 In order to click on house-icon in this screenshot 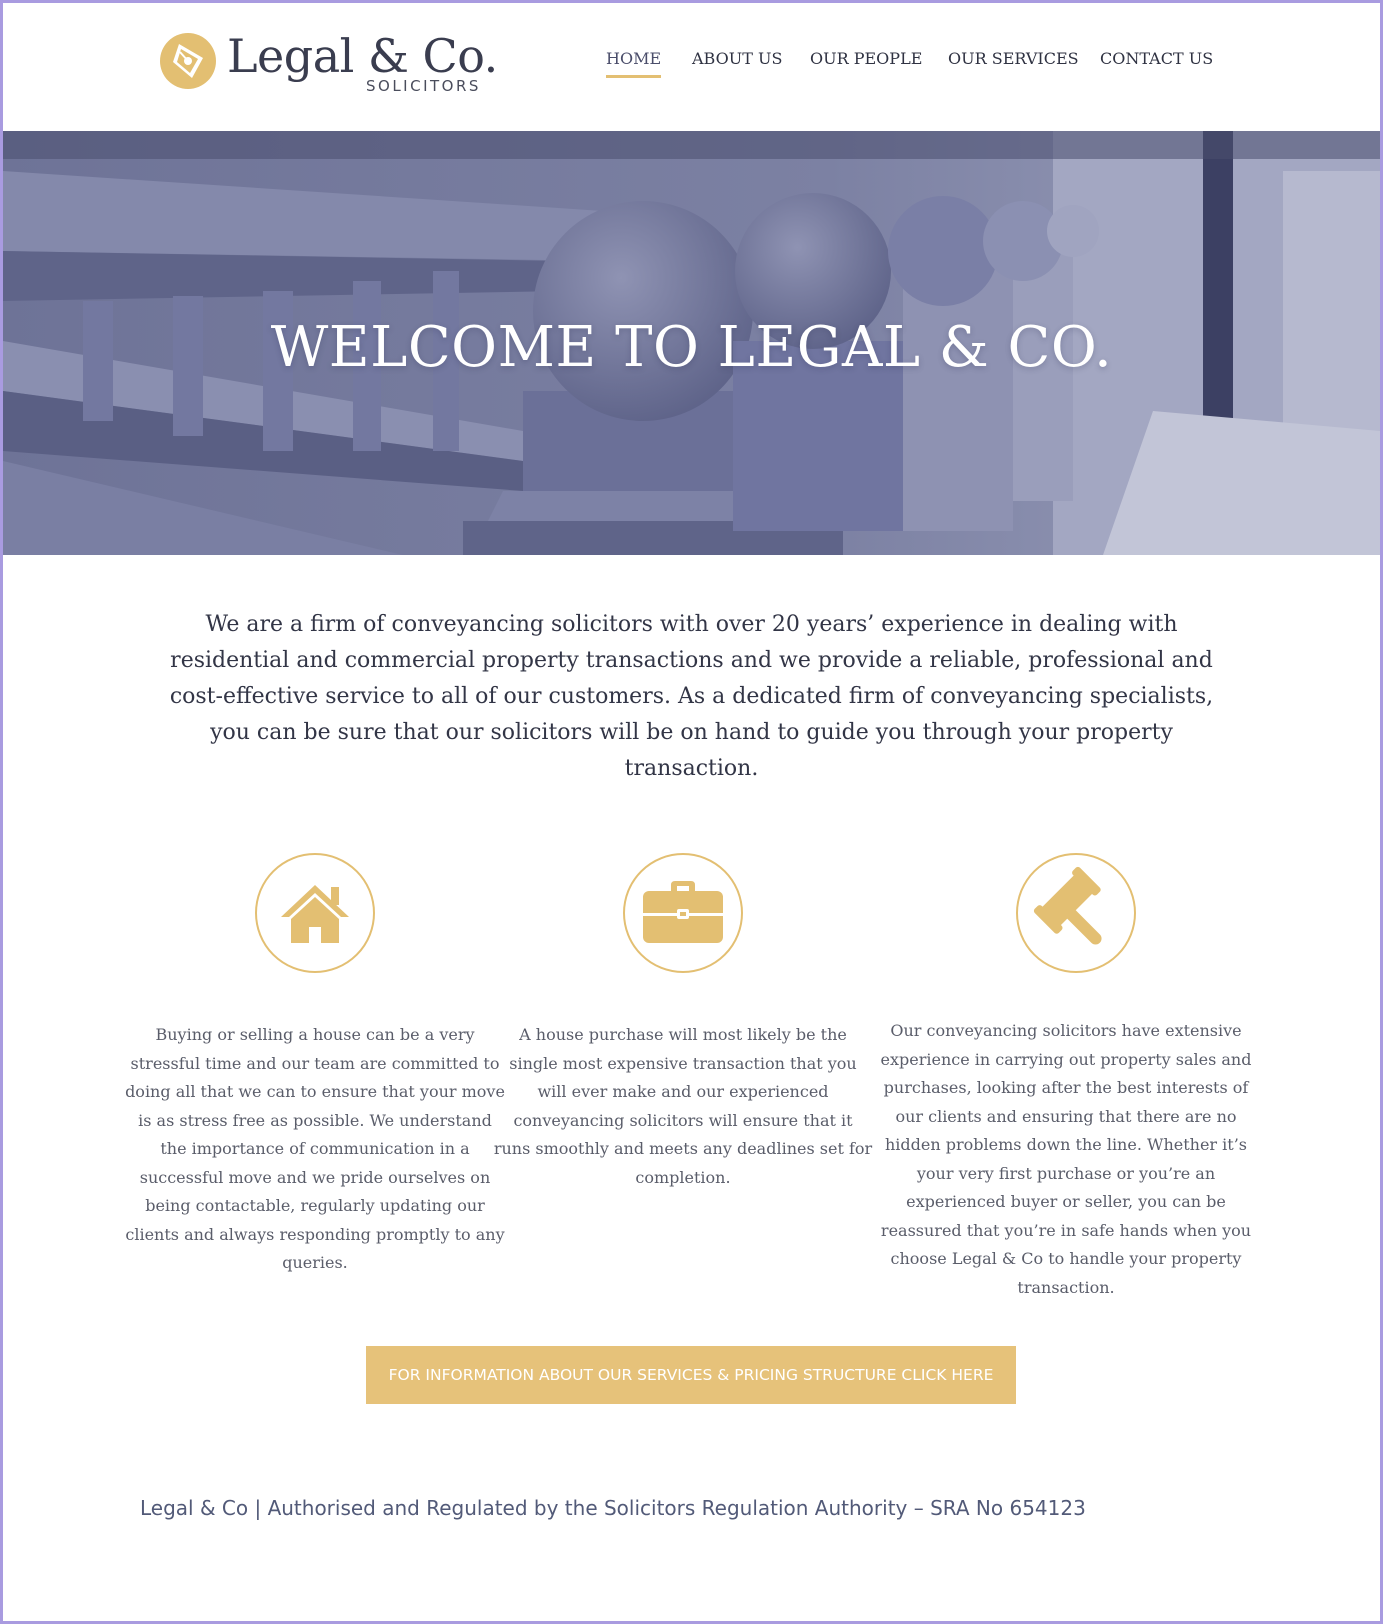, I will do `click(315, 914)`.